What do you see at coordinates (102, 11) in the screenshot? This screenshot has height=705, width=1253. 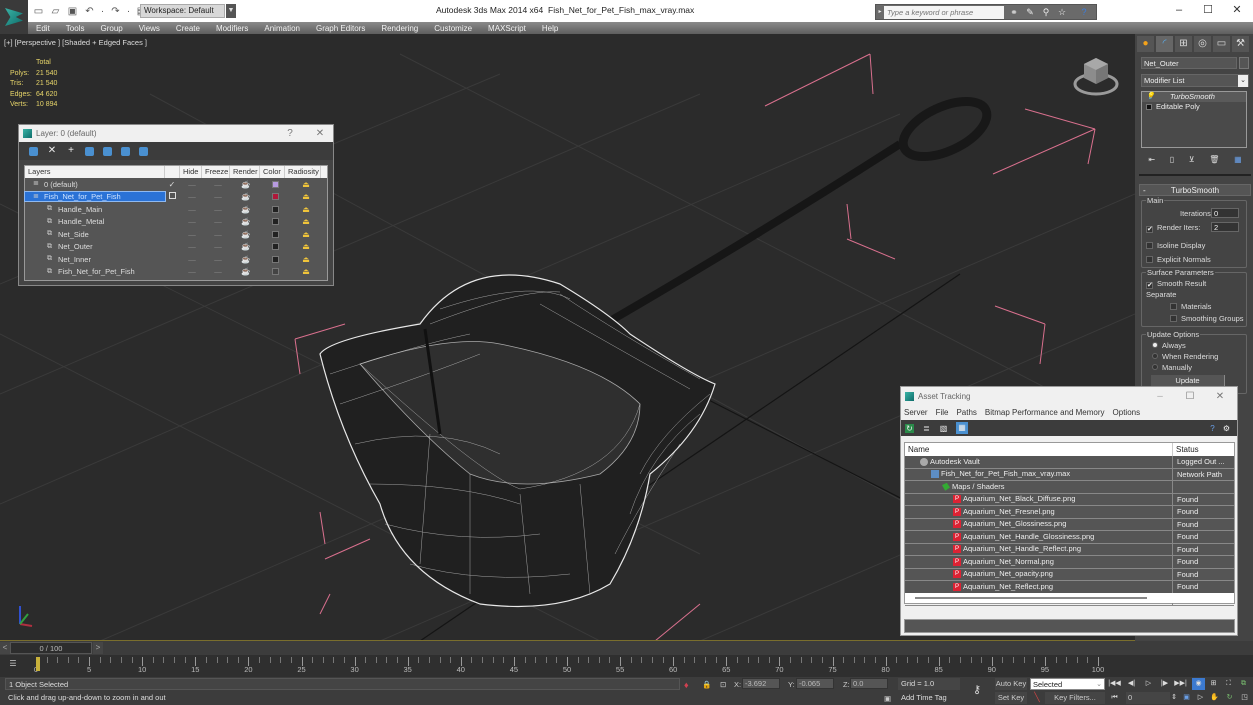 I see `undo-dropdown-icon: ·` at bounding box center [102, 11].